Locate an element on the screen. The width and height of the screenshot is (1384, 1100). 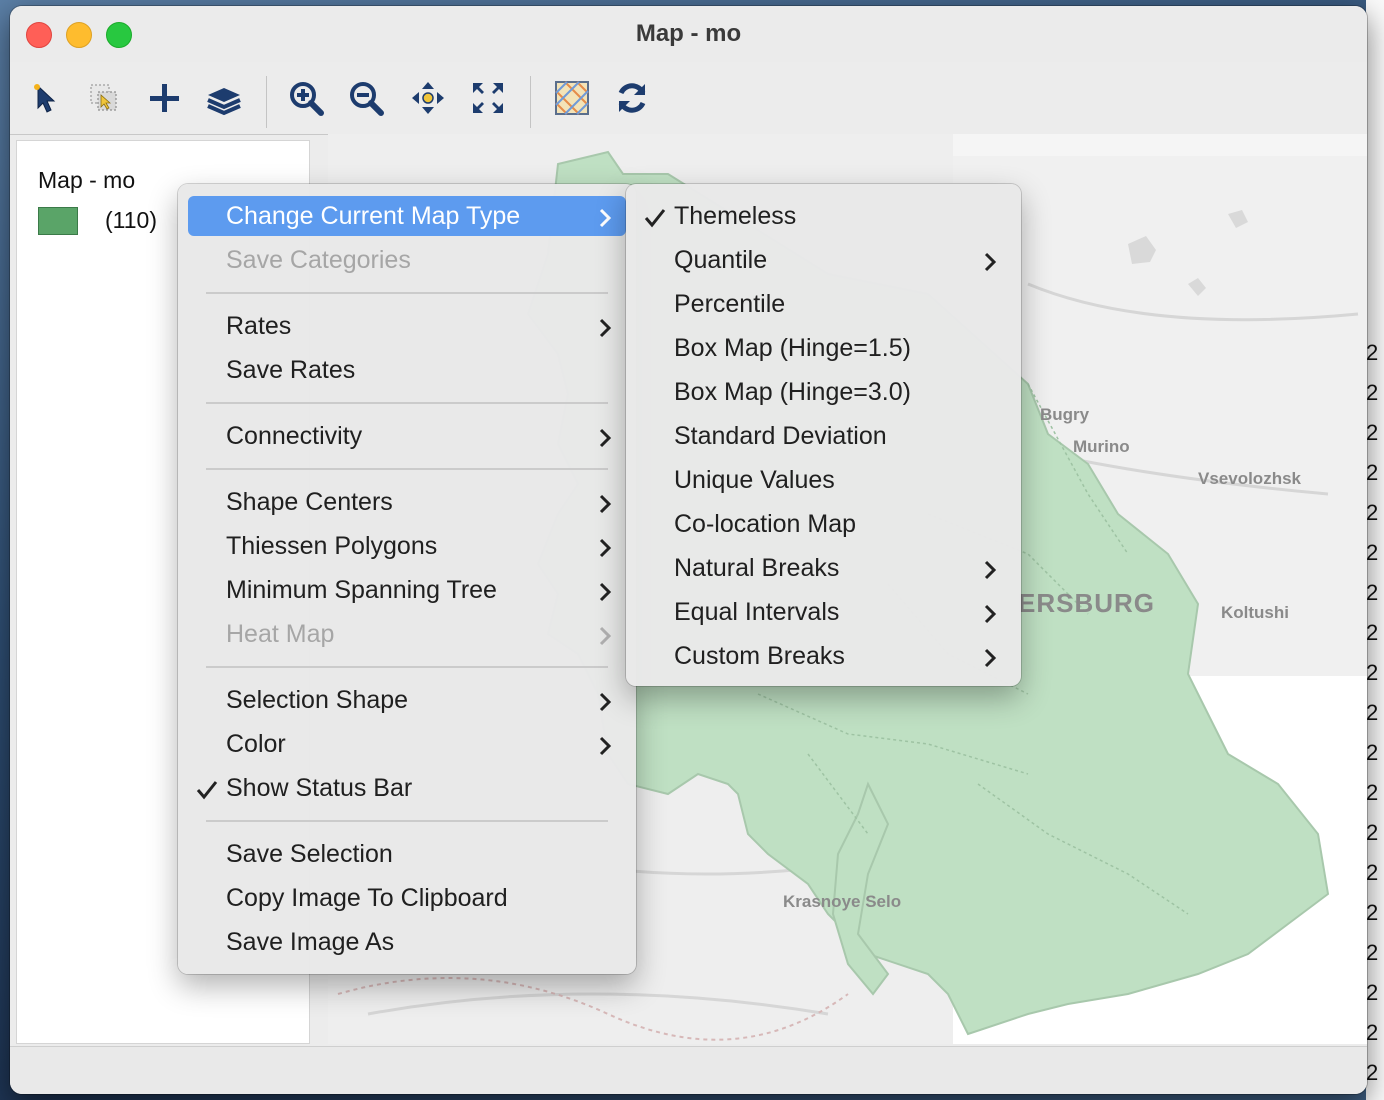
map-label-city: ERSBURG is located at coordinates (1086, 603).